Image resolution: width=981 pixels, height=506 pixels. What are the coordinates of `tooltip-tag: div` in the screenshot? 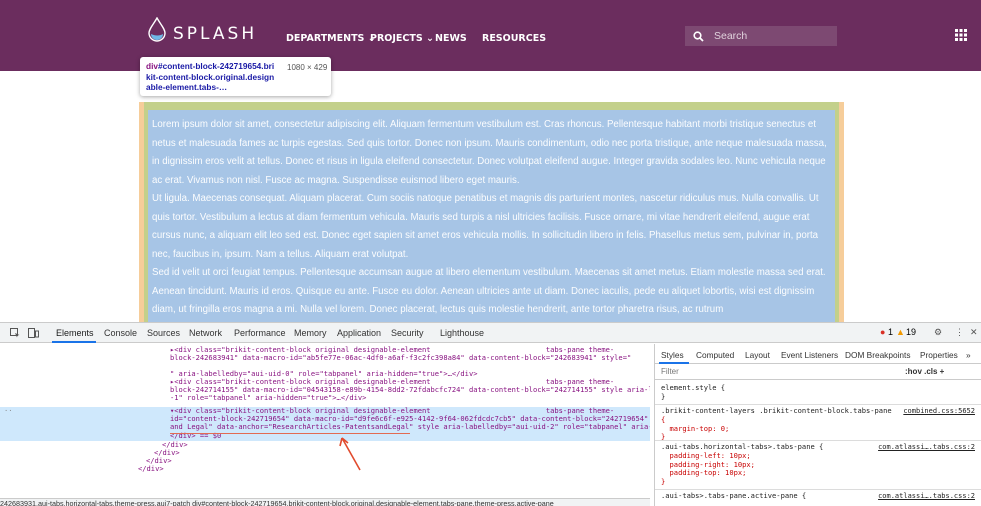 It's located at (152, 66).